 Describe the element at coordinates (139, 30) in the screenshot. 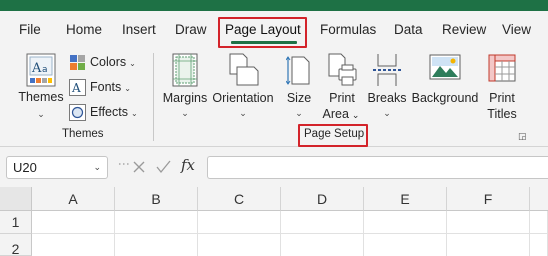

I see `tab-insert: Insert` at that location.